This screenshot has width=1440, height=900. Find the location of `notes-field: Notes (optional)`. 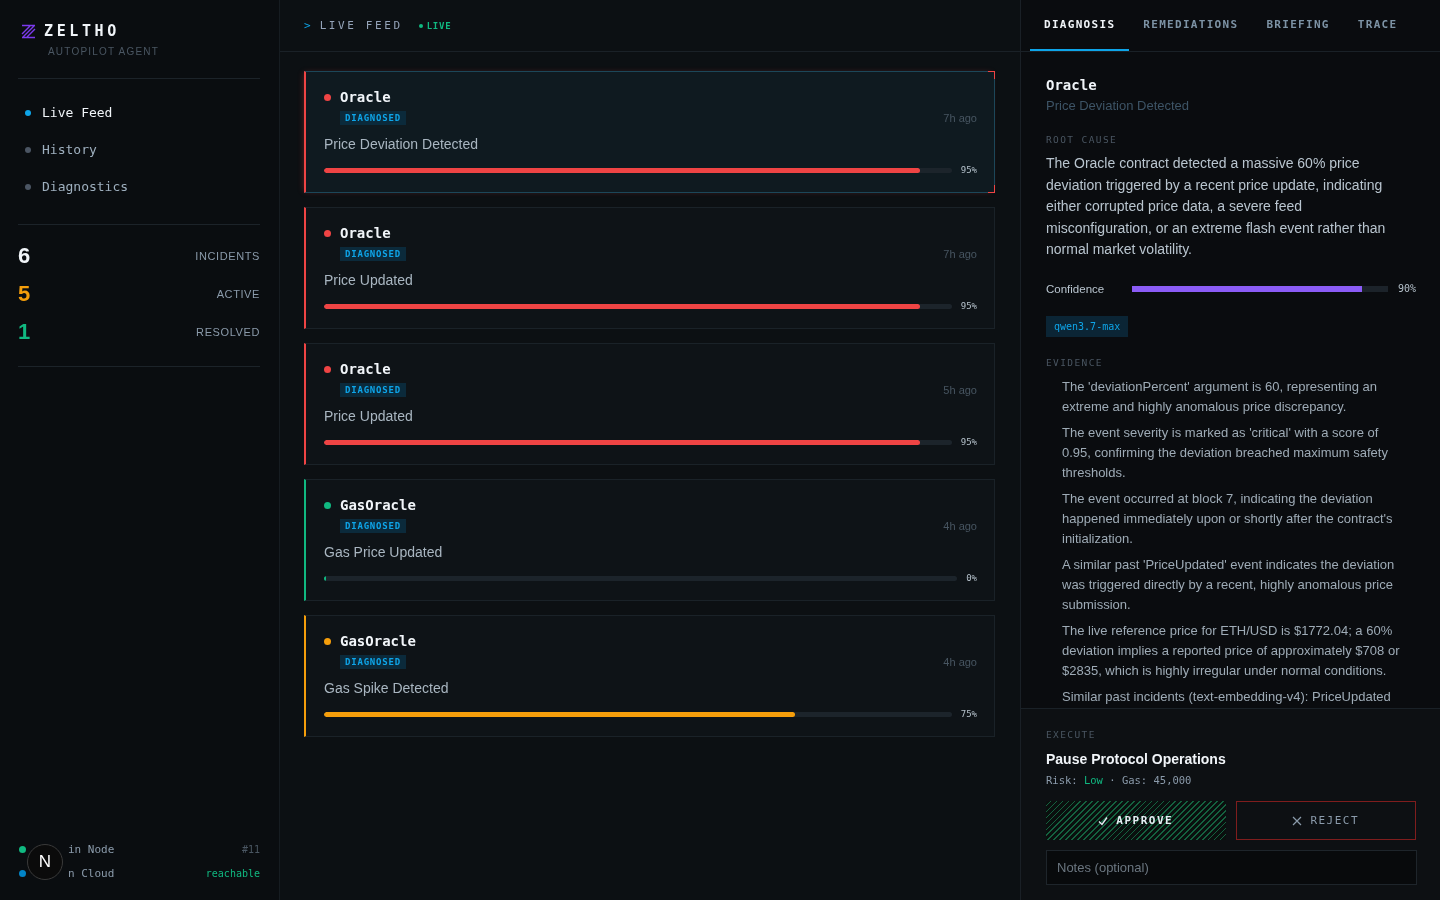

notes-field: Notes (optional) is located at coordinates (1231, 867).